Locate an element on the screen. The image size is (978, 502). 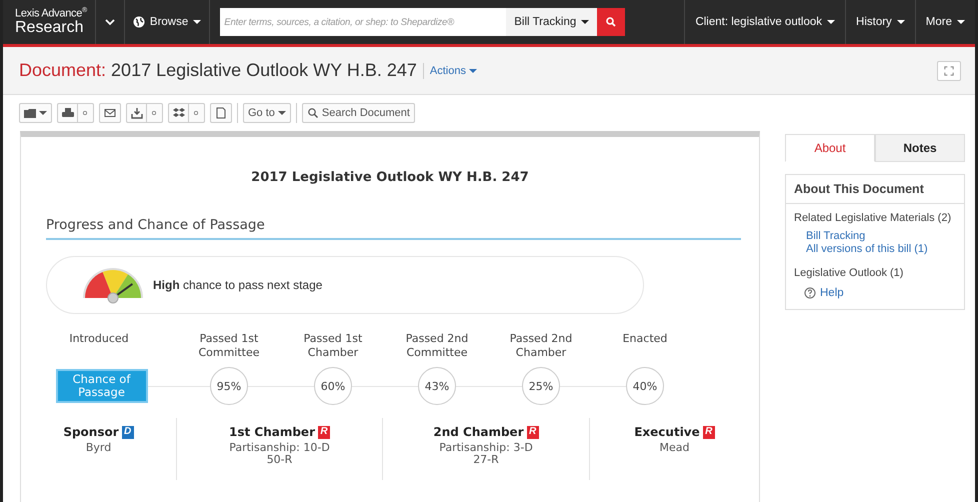
section-heading: Legislative Outlook (1) is located at coordinates (848, 273).